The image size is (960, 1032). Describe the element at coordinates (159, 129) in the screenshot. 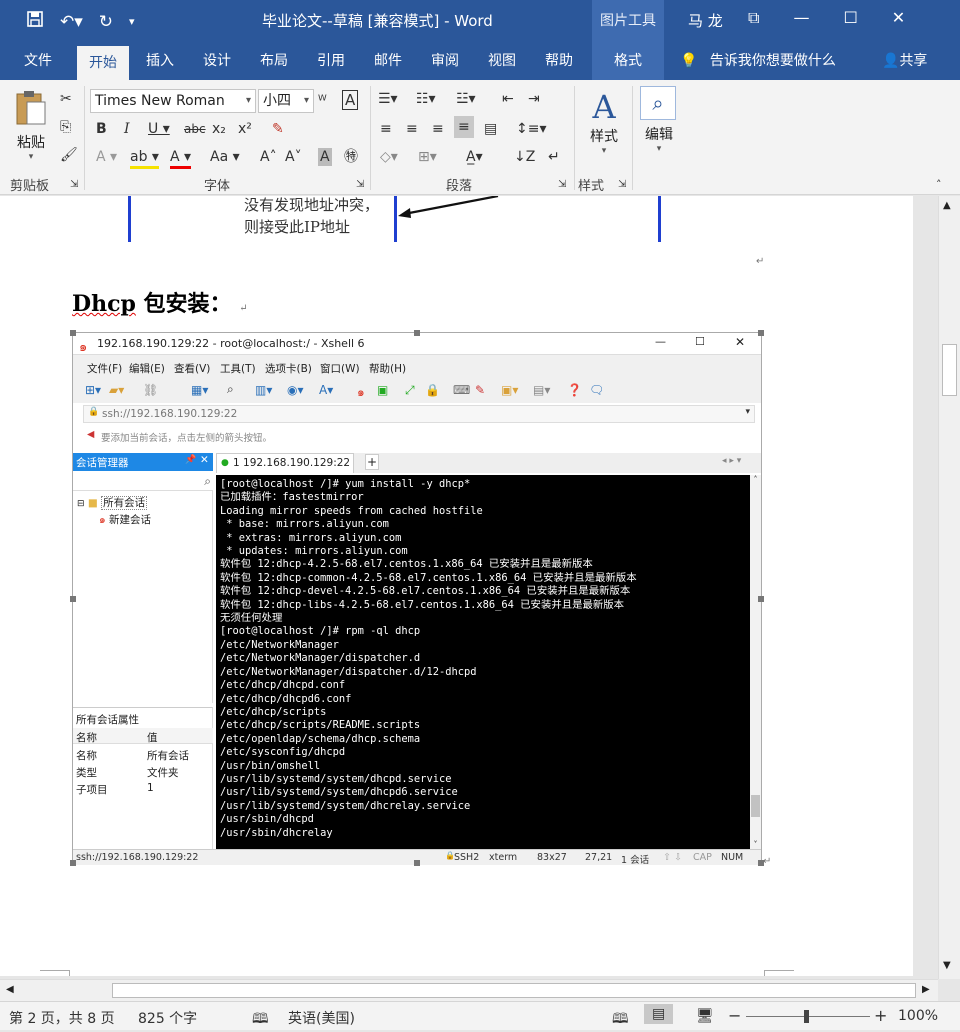

I see `underline-icon: U ▾` at that location.